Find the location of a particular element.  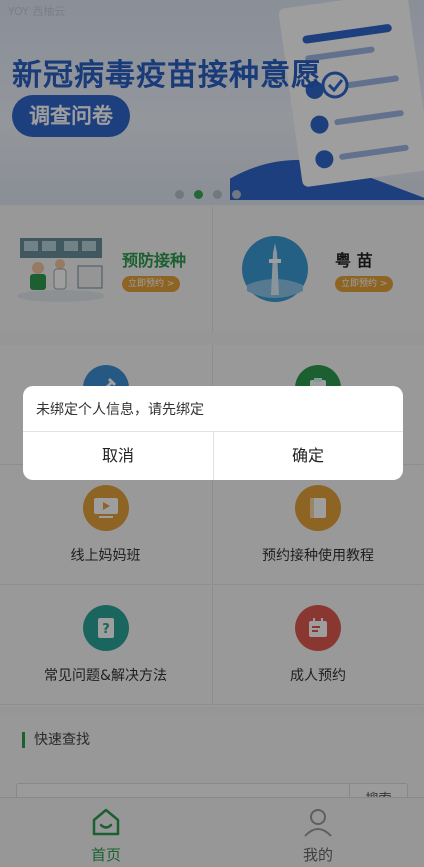

cancel-button: 取消 is located at coordinates (118, 456).